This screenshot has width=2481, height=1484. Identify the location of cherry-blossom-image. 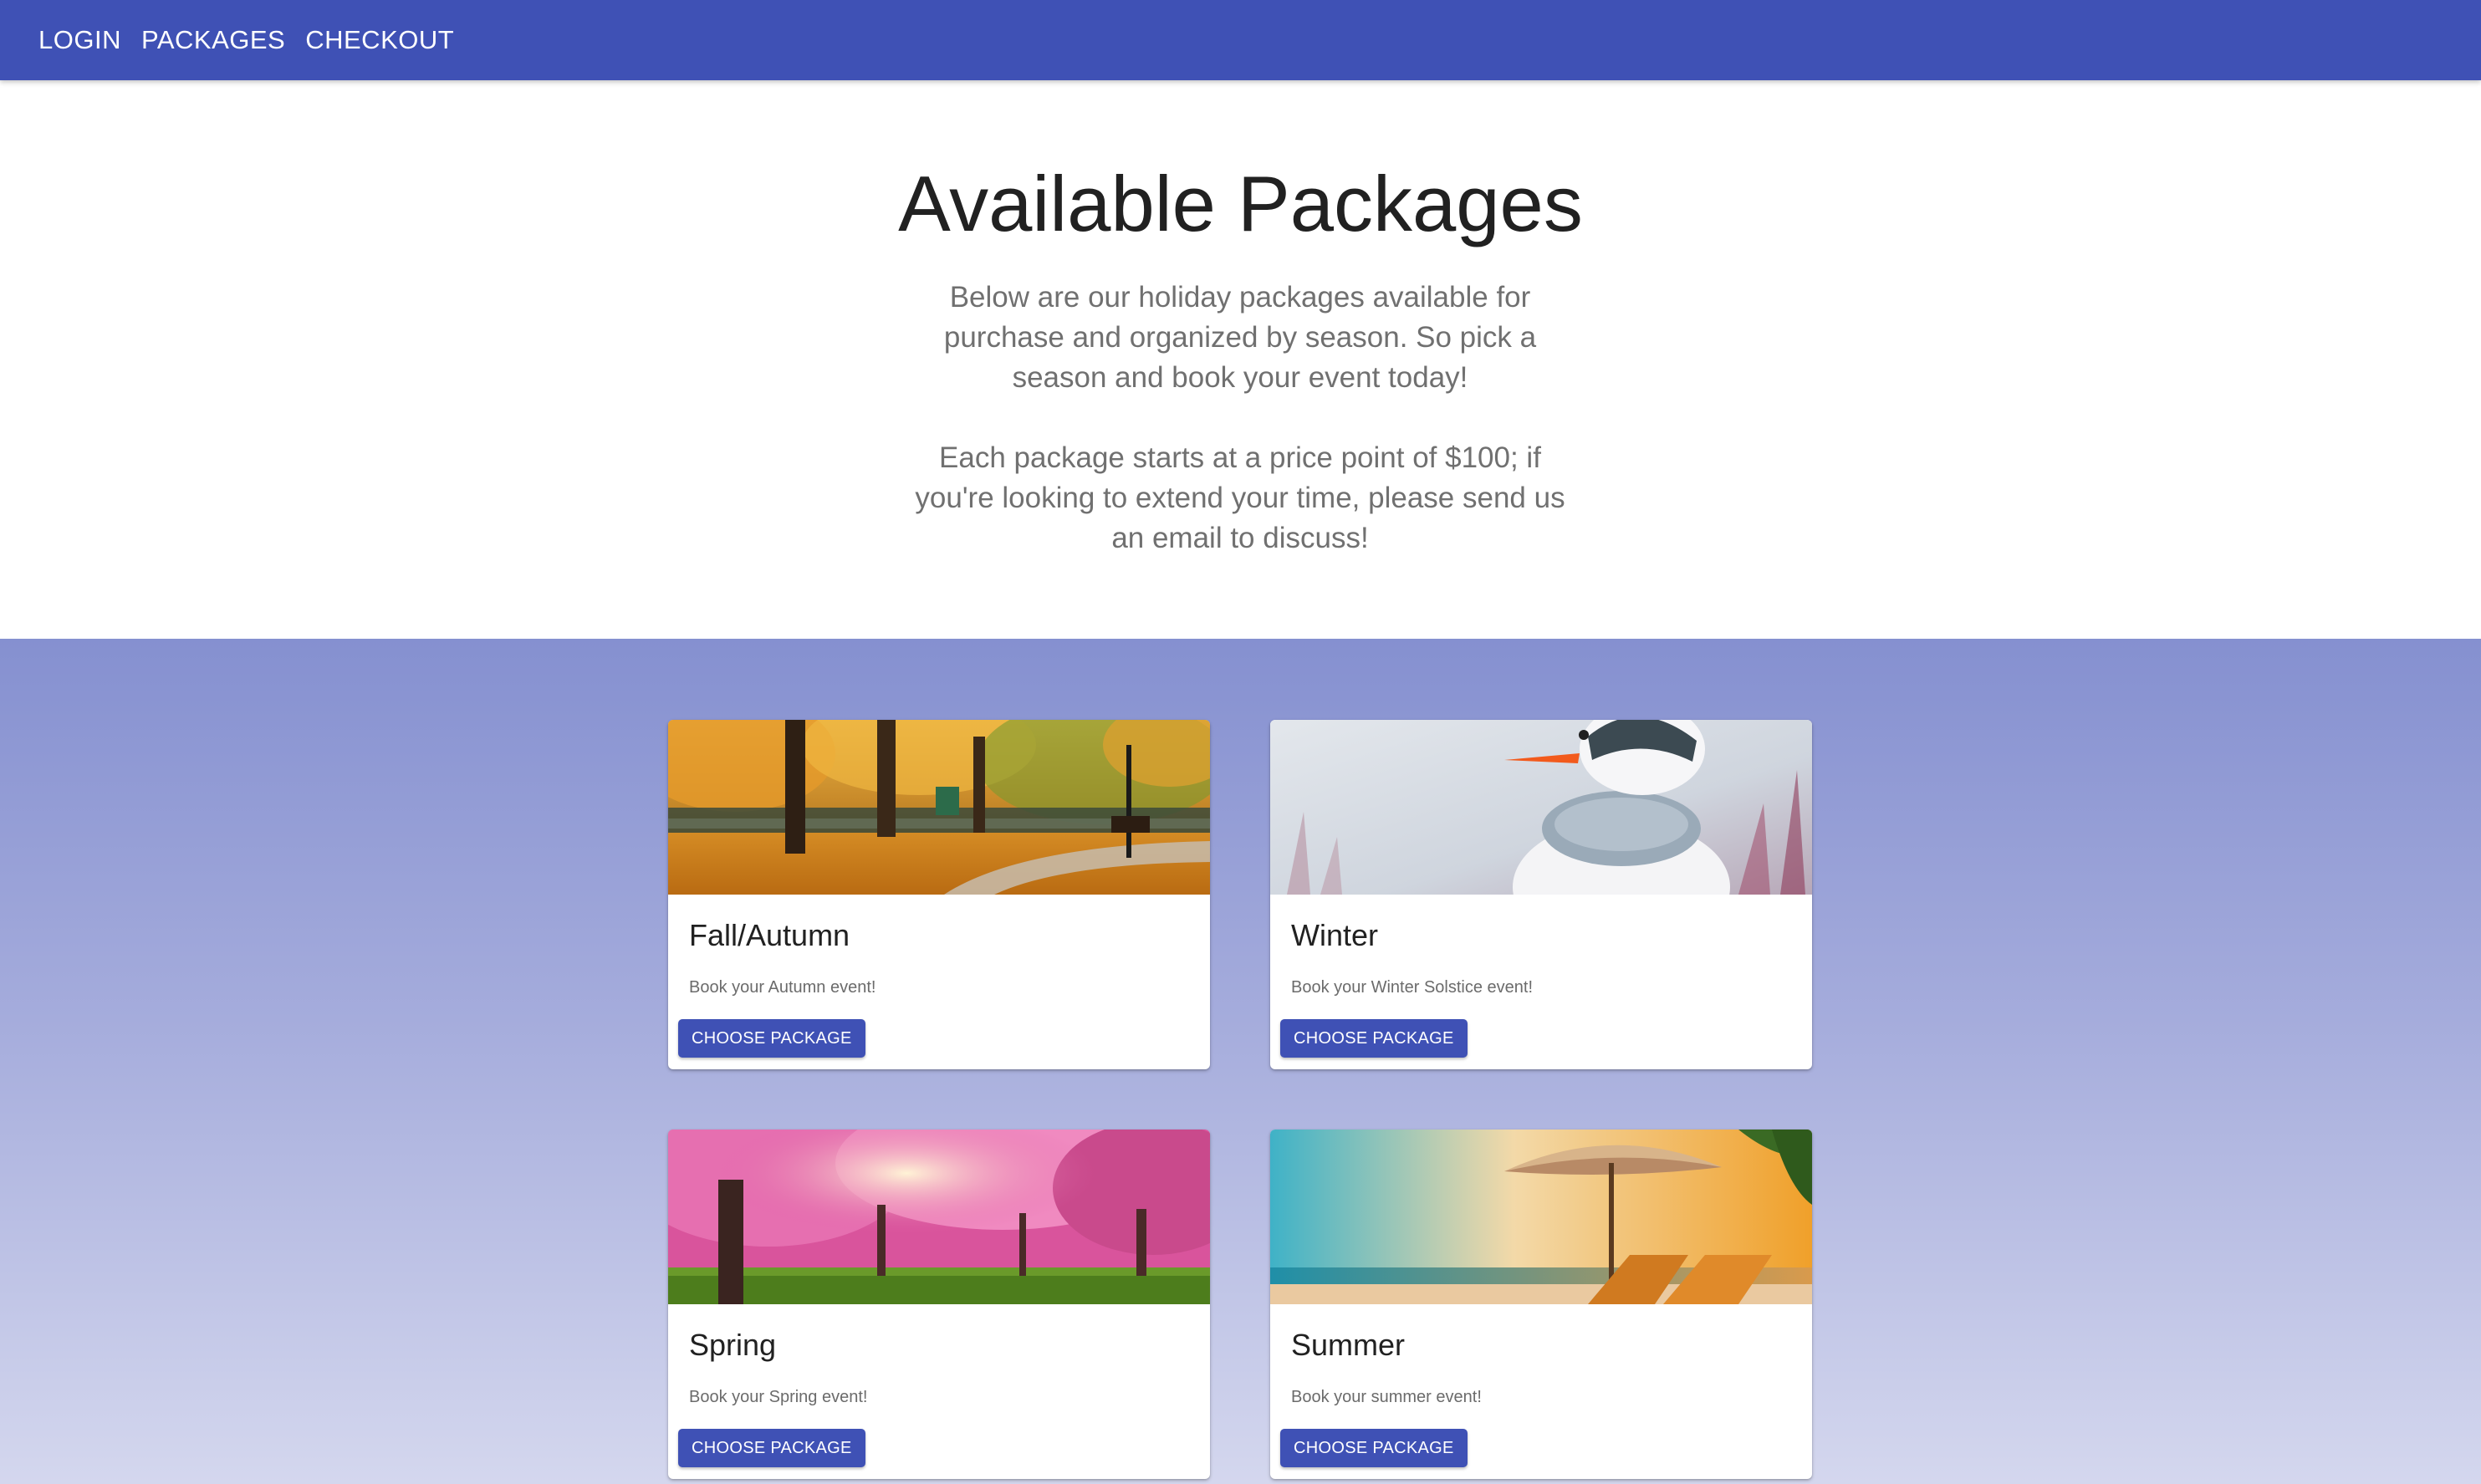
(939, 1217).